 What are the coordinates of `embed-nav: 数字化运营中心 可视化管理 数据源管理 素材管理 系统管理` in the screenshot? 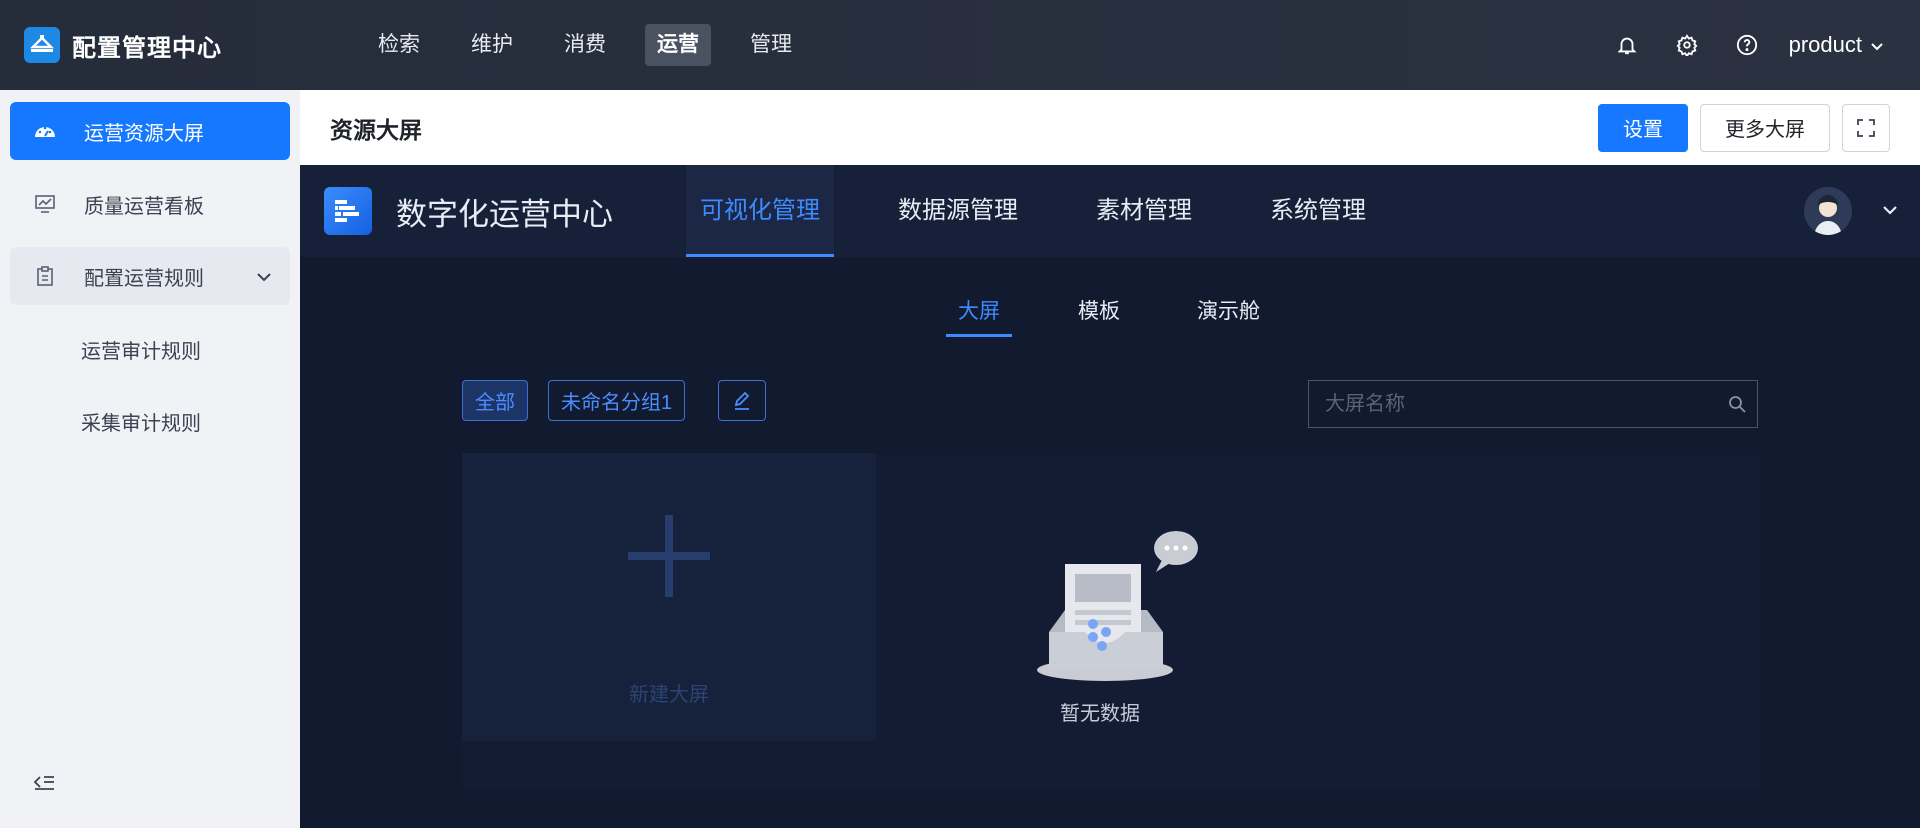 It's located at (1110, 211).